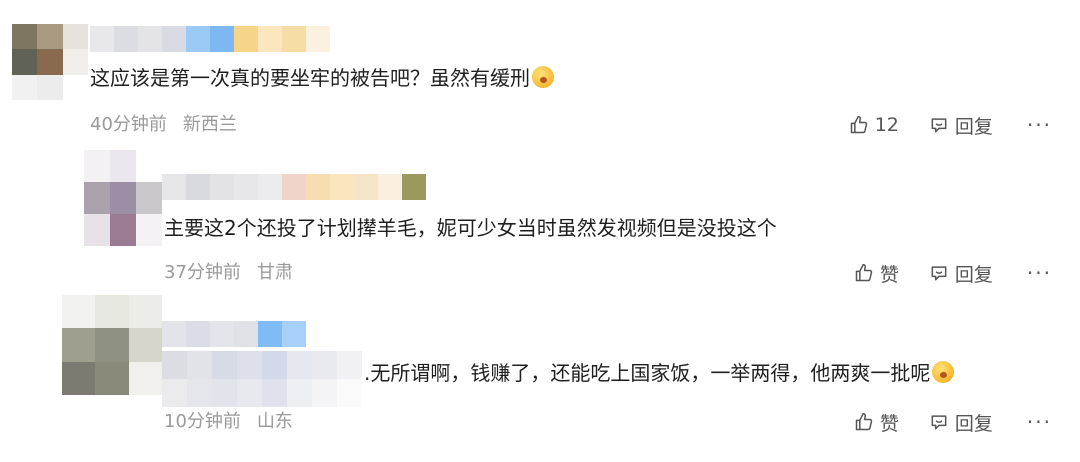 This screenshot has height=462, width=1080. What do you see at coordinates (274, 272) in the screenshot?
I see `comment-location: 甘肃` at bounding box center [274, 272].